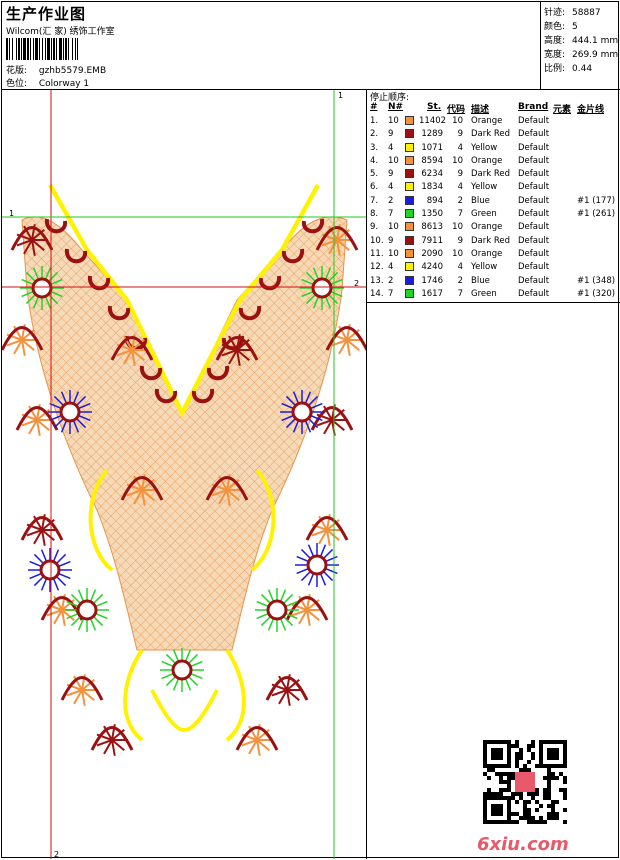  What do you see at coordinates (596, 200) in the screenshot?
I see `row-sequin: #1 (177)` at bounding box center [596, 200].